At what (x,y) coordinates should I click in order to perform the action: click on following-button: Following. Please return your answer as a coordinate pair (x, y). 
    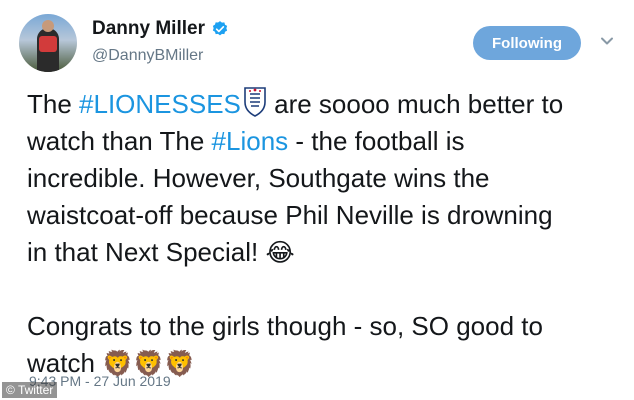
    Looking at the image, I should click on (527, 43).